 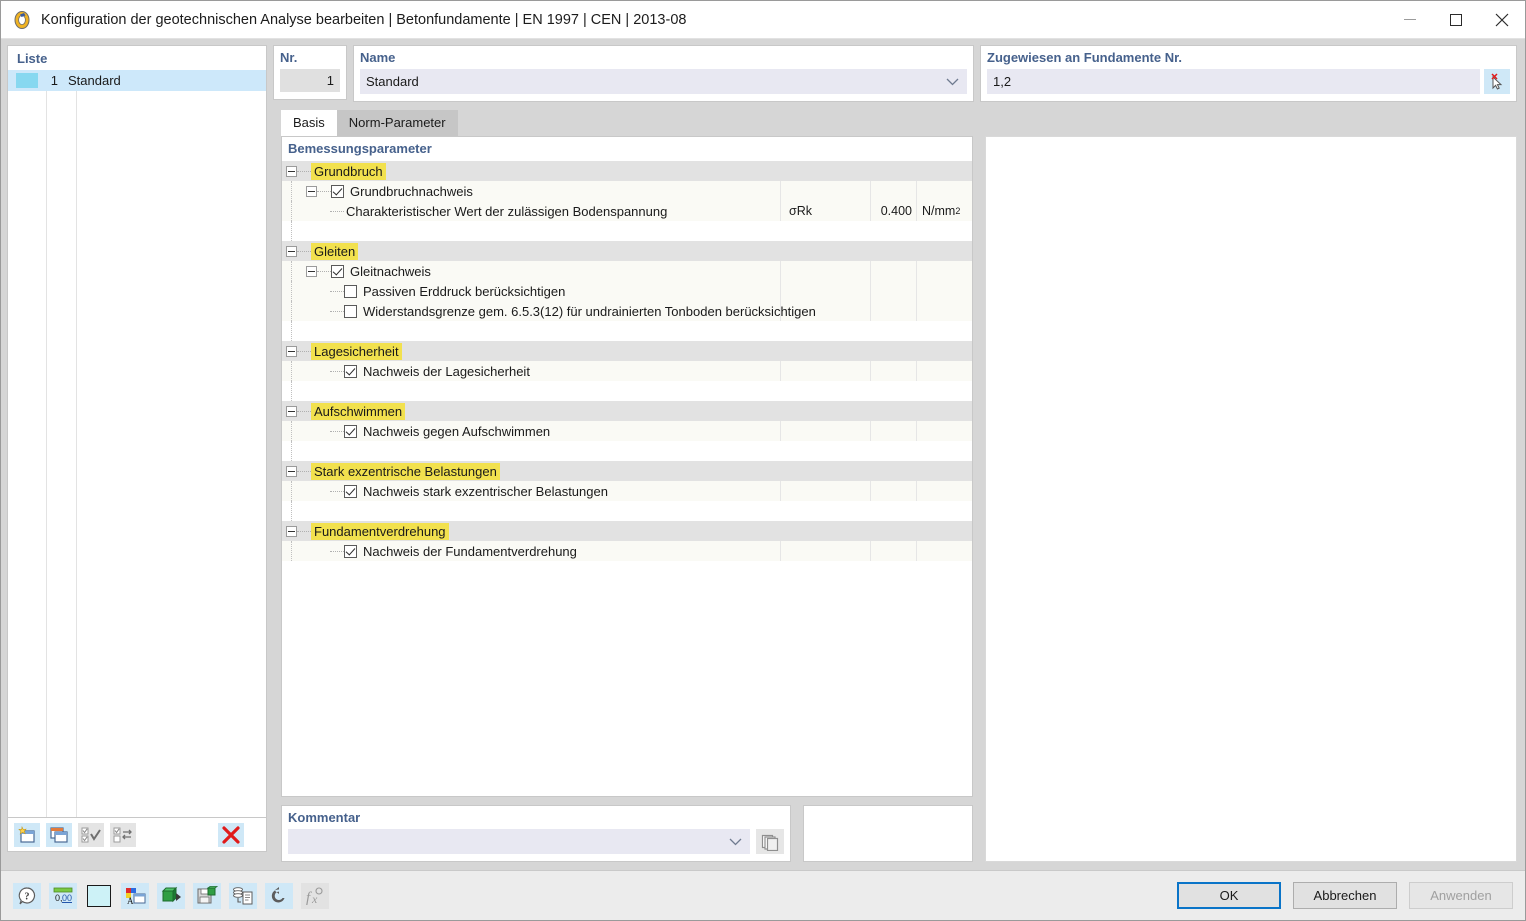 I want to click on tree-item-row: Gleitnachweis, so click(x=627, y=271).